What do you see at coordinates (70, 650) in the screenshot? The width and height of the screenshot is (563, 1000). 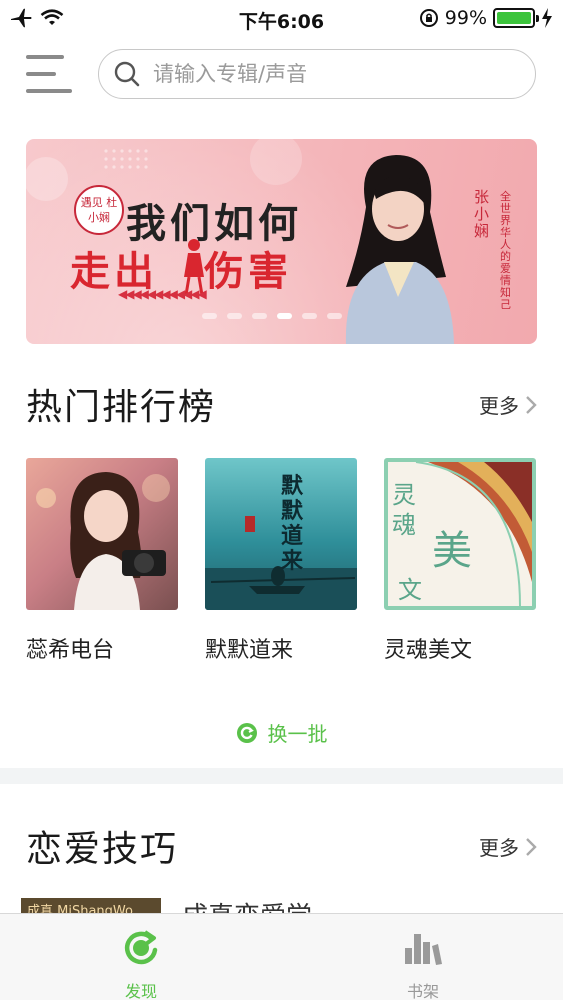 I see `album-title: 蕊希电台` at bounding box center [70, 650].